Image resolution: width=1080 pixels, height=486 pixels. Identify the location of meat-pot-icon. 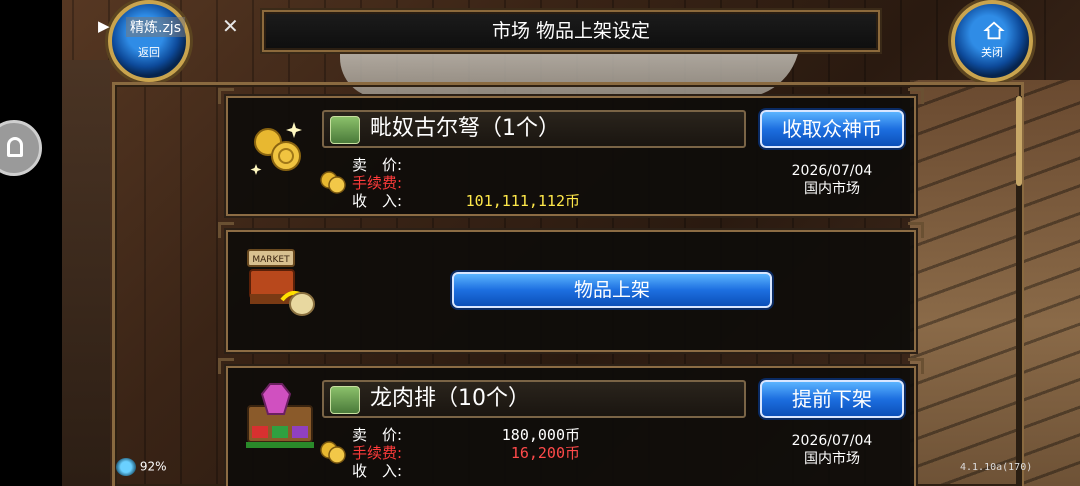
(345, 400).